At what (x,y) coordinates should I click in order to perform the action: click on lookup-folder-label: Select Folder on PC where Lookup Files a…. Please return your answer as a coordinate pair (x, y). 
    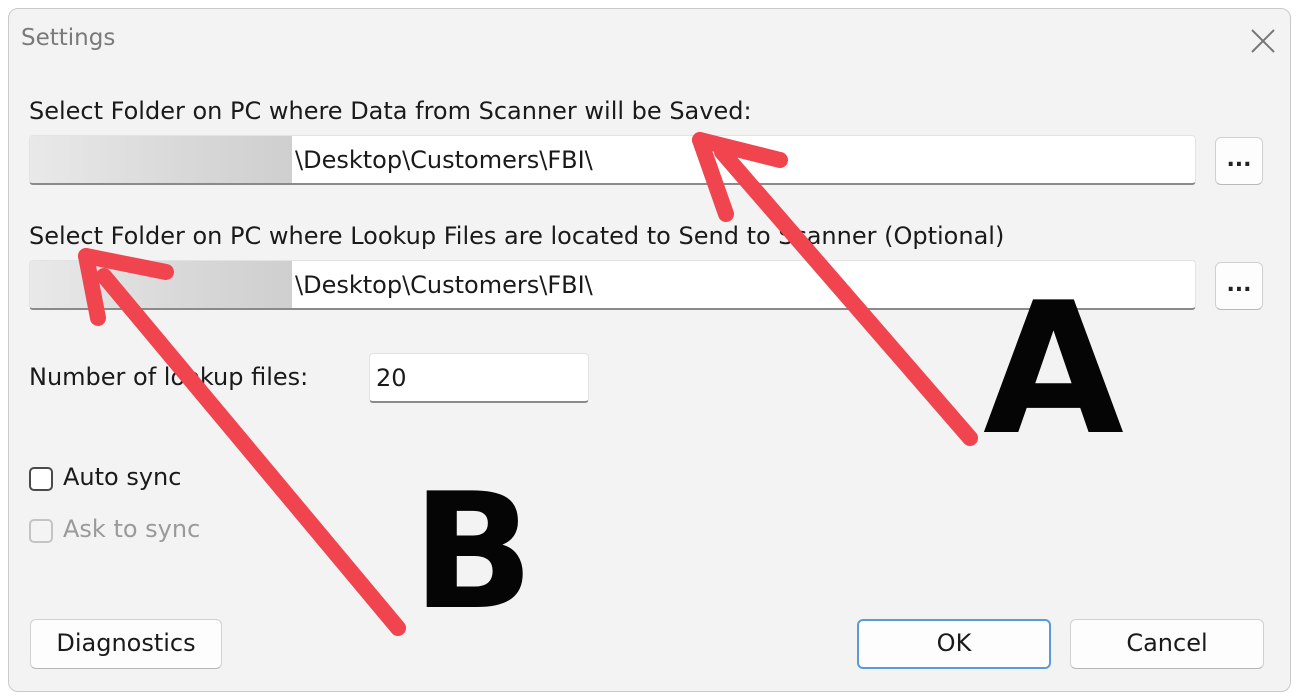
    Looking at the image, I should click on (517, 236).